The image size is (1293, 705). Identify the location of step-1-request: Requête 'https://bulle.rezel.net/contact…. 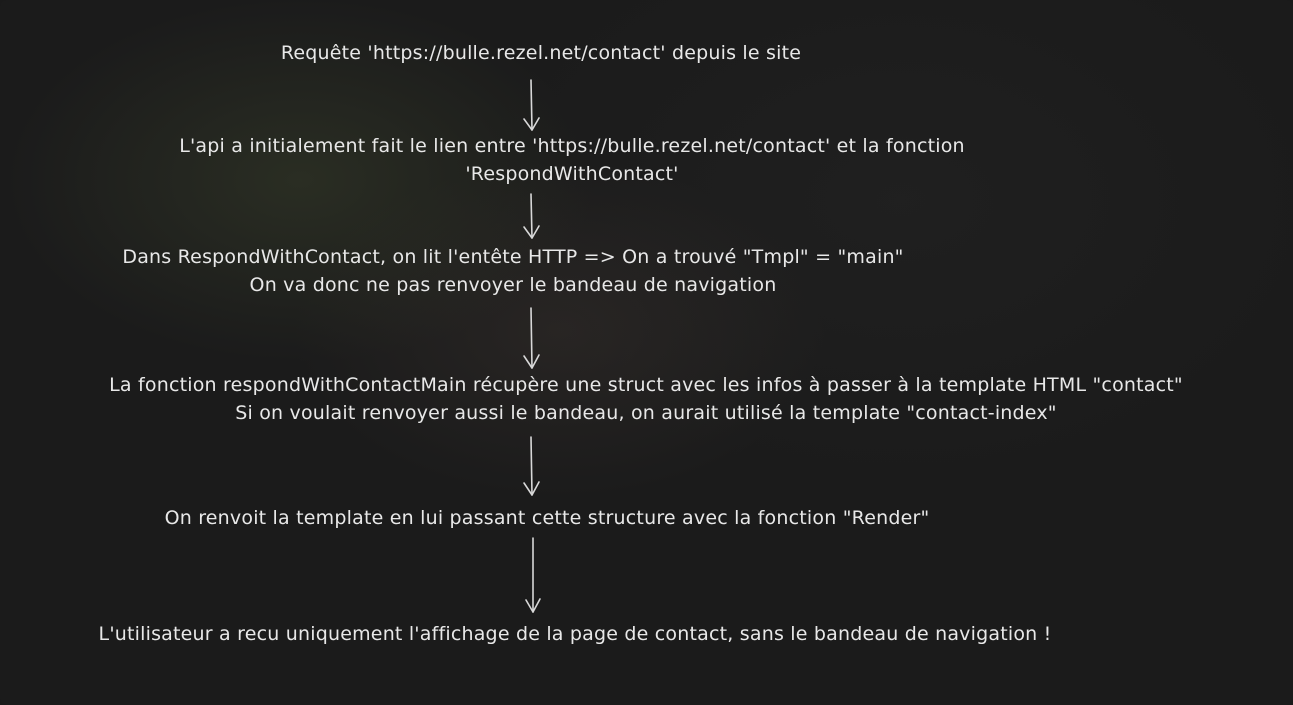
(541, 53).